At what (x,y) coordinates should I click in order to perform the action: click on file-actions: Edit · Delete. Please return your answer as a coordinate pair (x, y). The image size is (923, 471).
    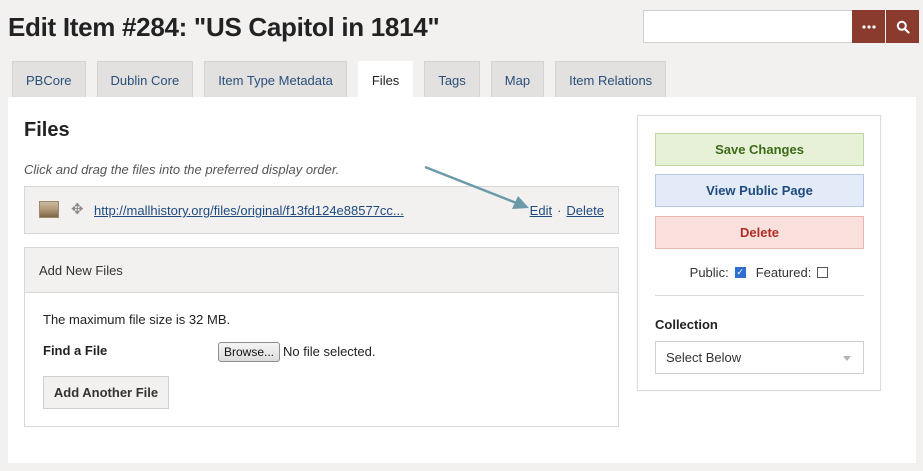
    Looking at the image, I should click on (567, 210).